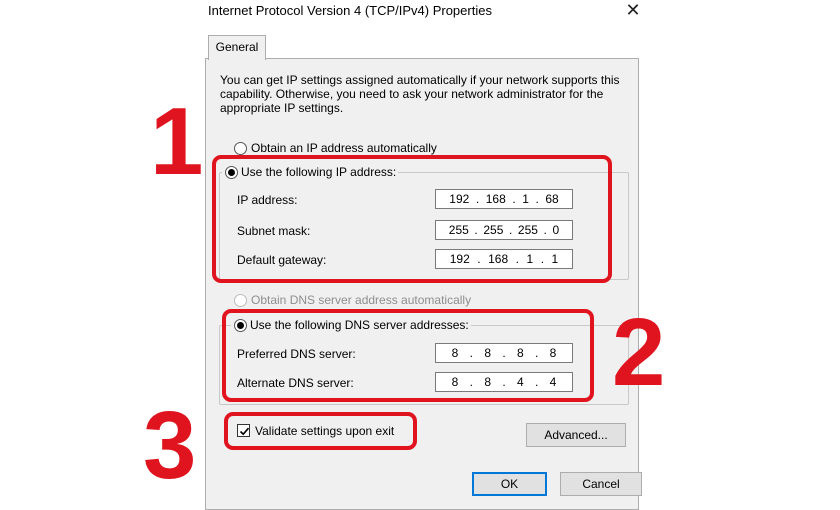 This screenshot has width=840, height=510. I want to click on ok-button: OK, so click(509, 484).